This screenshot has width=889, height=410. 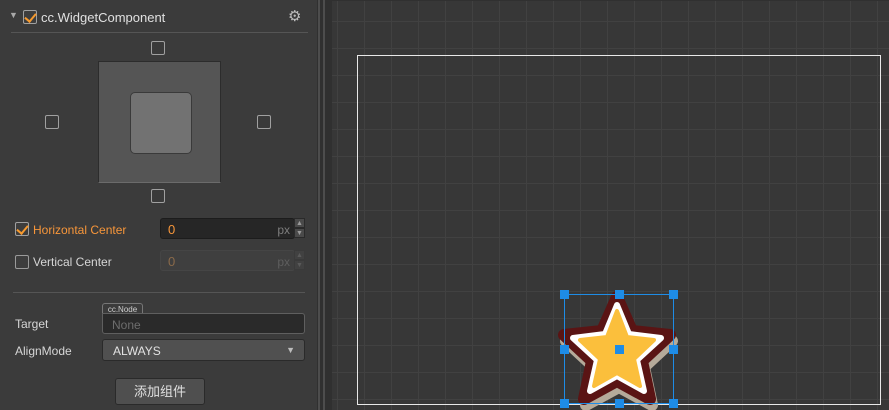 What do you see at coordinates (159, 32) in the screenshot?
I see `header-divider` at bounding box center [159, 32].